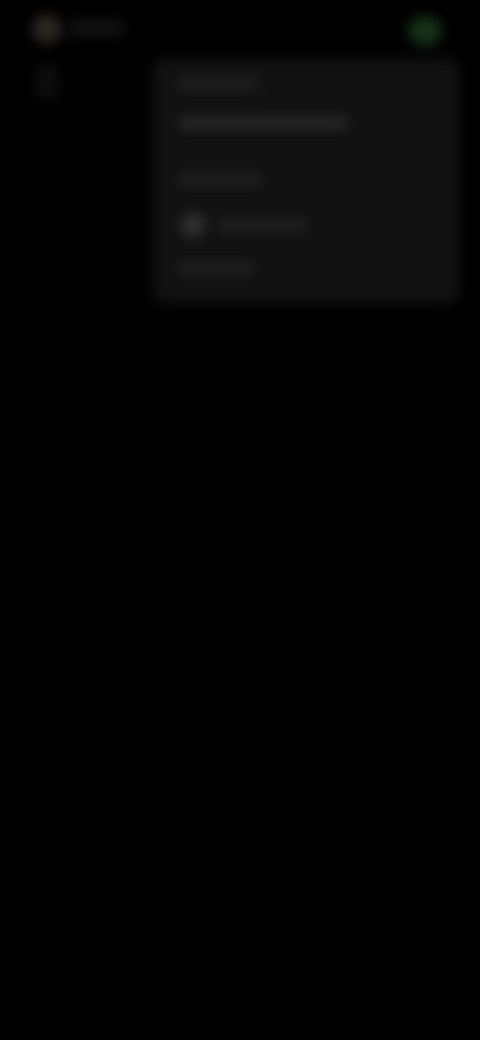 The width and height of the screenshot is (480, 1040). What do you see at coordinates (97, 28) in the screenshot?
I see `app-label` at bounding box center [97, 28].